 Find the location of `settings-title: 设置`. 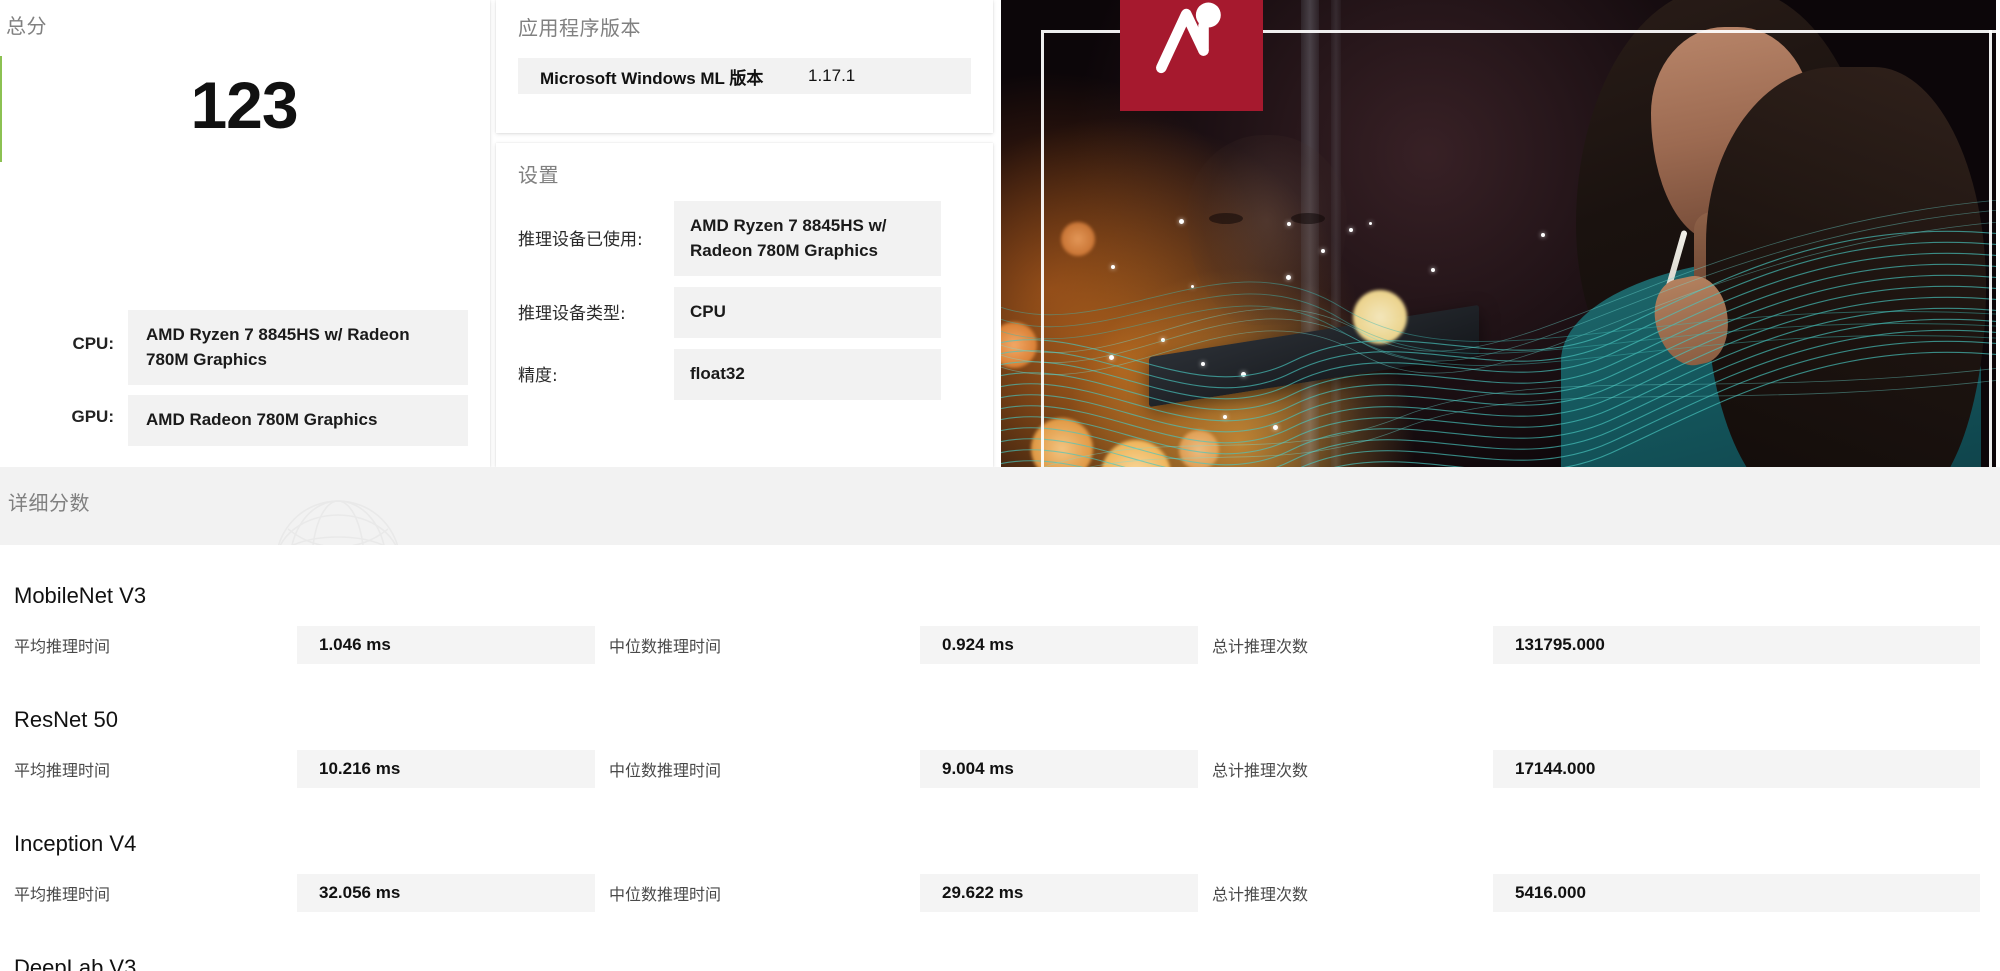

settings-title: 设置 is located at coordinates (538, 175).